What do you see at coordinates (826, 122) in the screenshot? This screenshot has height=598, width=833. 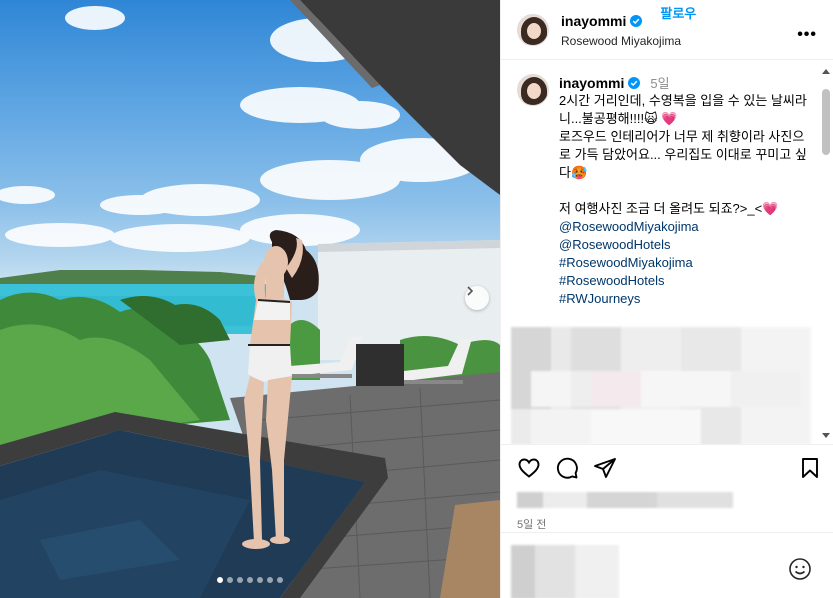 I see `scrollbar-thumb` at bounding box center [826, 122].